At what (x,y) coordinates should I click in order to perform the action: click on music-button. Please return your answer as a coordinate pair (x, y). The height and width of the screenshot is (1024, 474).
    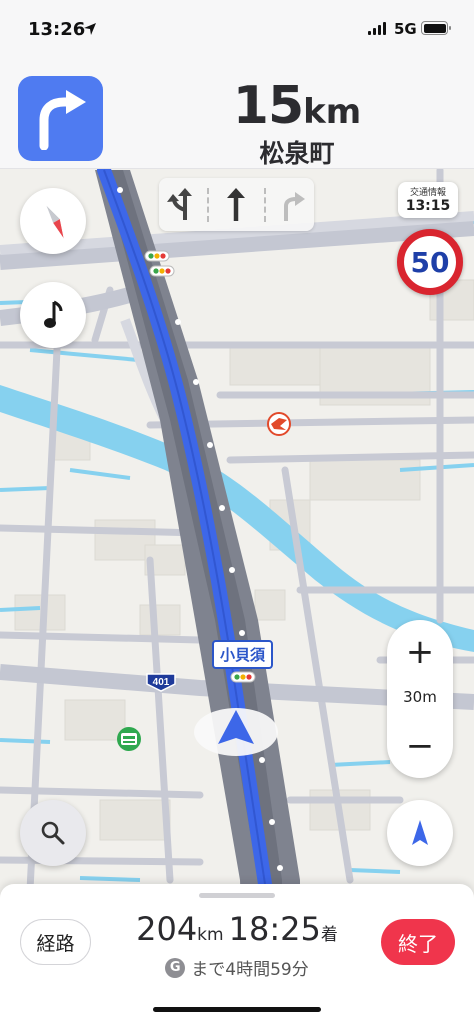
    Looking at the image, I should click on (53, 315).